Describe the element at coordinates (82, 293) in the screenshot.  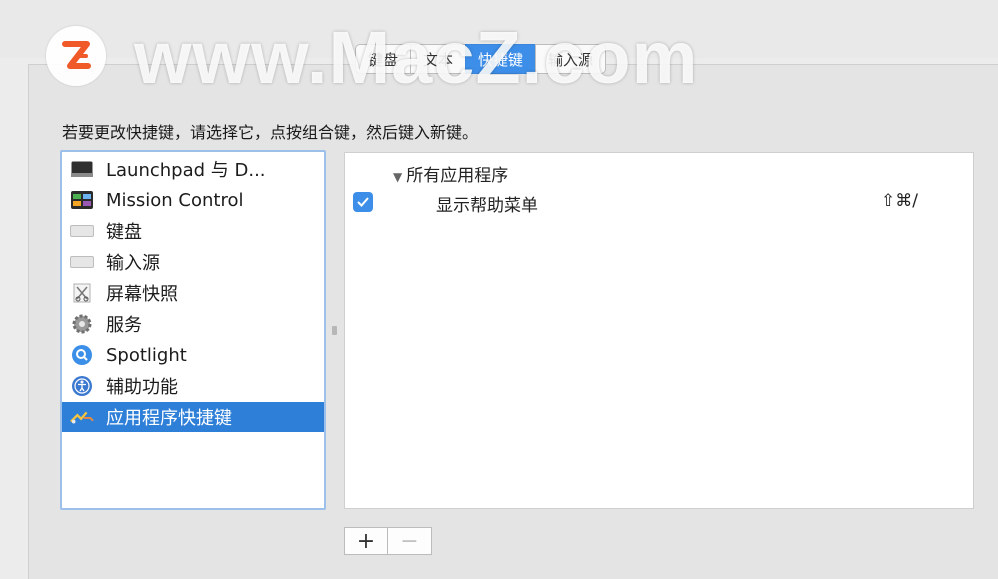
I see `screenshot-icon` at that location.